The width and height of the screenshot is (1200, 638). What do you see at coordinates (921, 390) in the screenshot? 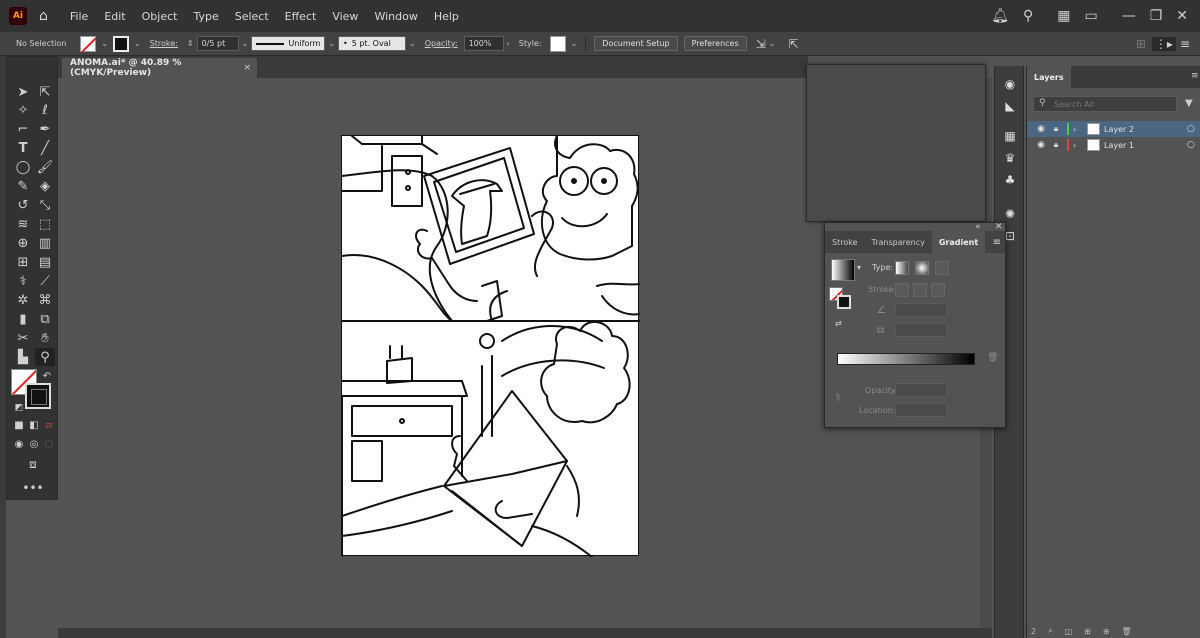
I see `opacity-select` at bounding box center [921, 390].